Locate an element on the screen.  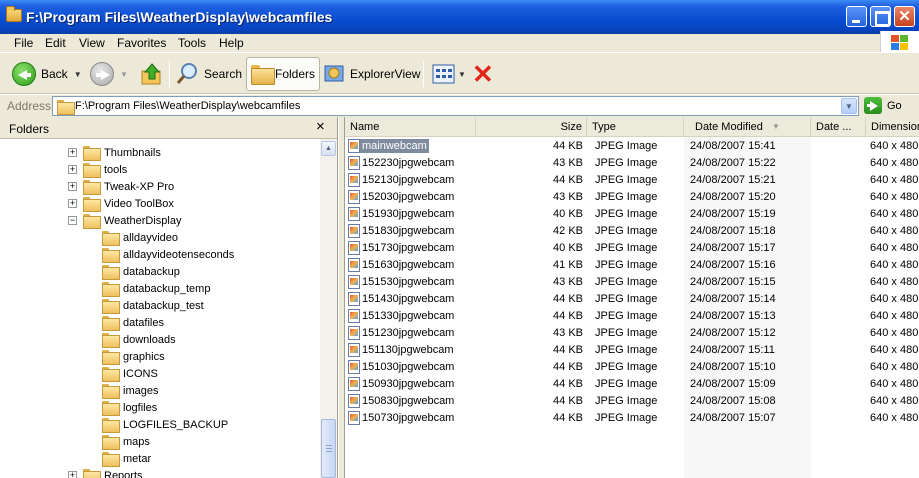
tree-item: databackup_temp is located at coordinates (156, 288).